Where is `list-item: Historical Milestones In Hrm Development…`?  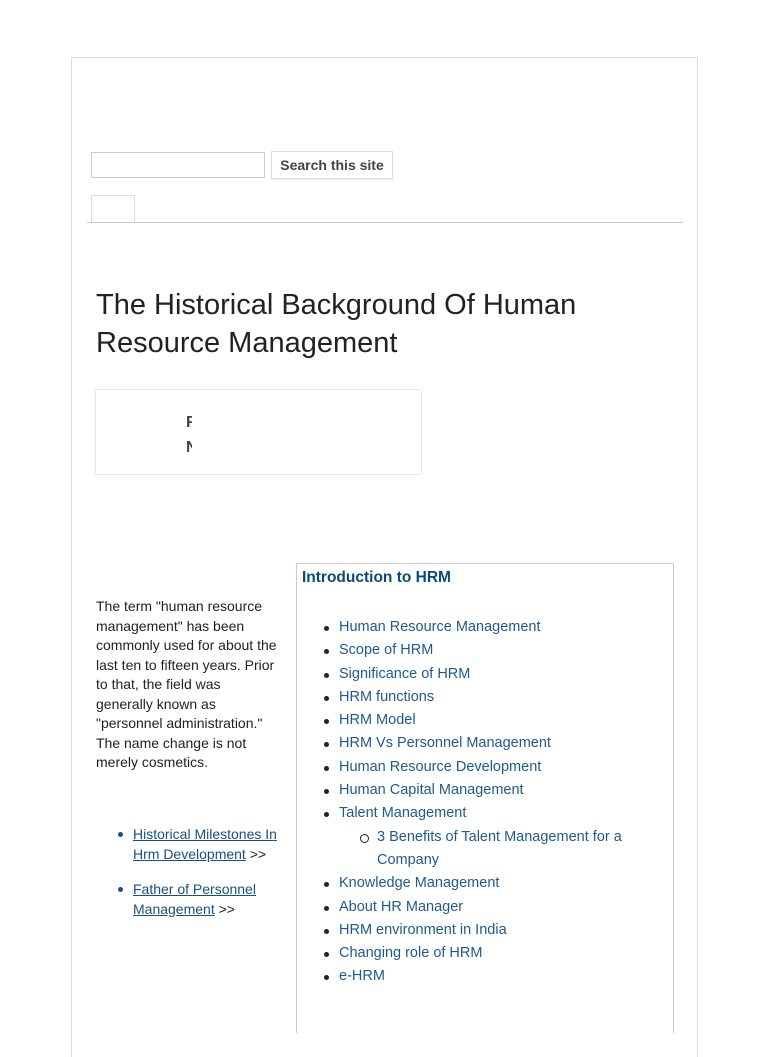 list-item: Historical Milestones In Hrm Development… is located at coordinates (188, 844).